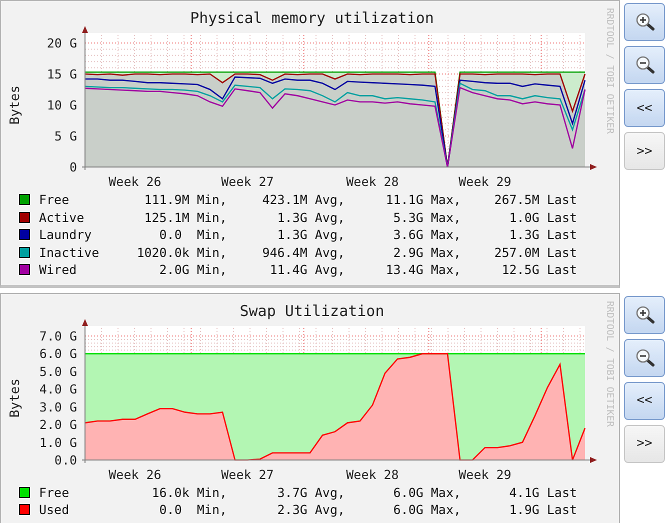 This screenshot has width=669, height=523. I want to click on legend-label: Laundry, so click(65, 234).